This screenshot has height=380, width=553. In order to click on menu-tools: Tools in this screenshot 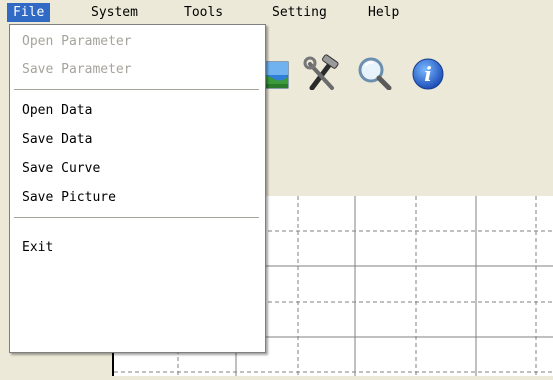, I will do `click(203, 12)`.